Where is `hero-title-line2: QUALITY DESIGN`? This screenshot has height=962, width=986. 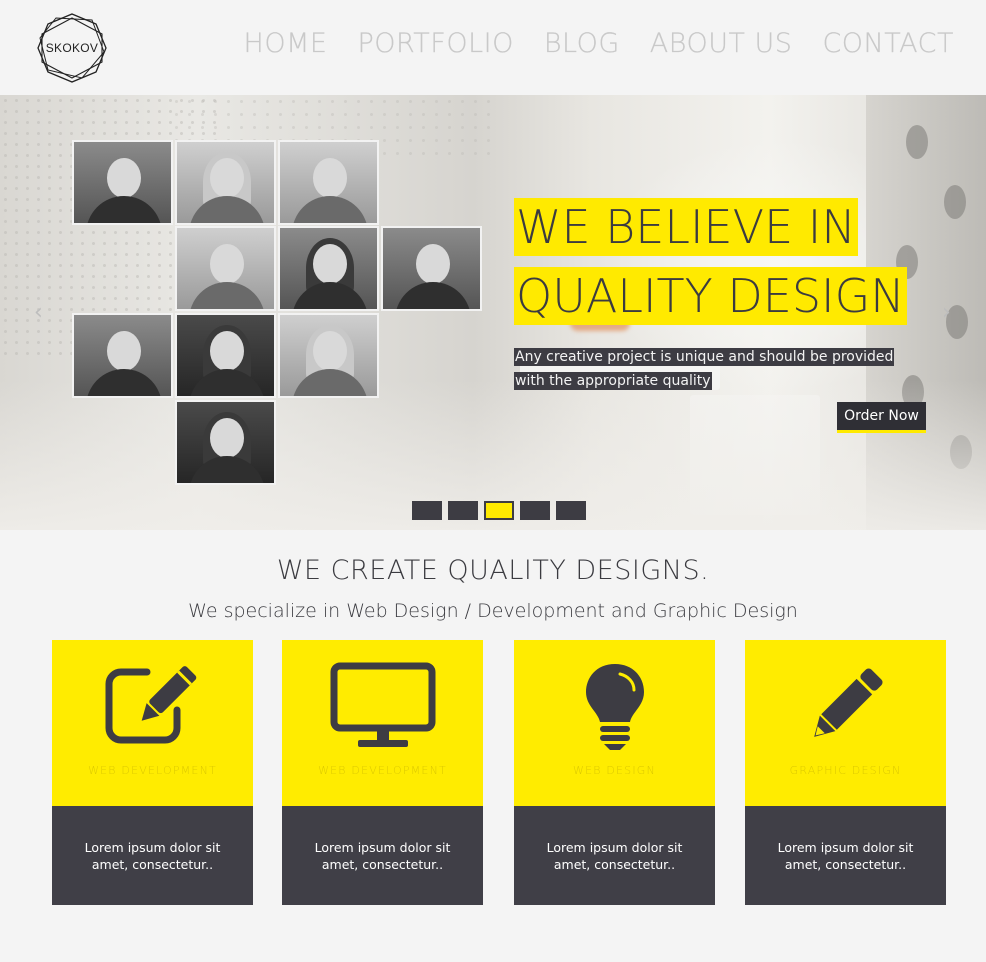
hero-title-line2: QUALITY DESIGN is located at coordinates (710, 296).